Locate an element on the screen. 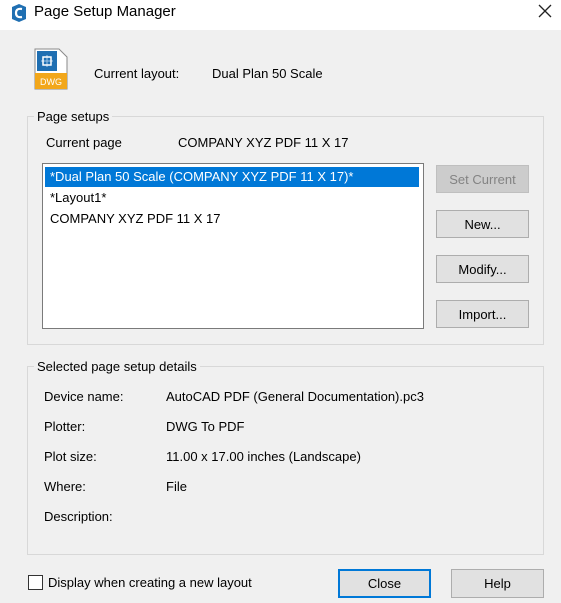 Image resolution: width=561 pixels, height=603 pixels. current-layout-value: Dual Plan 50 Scale is located at coordinates (267, 73).